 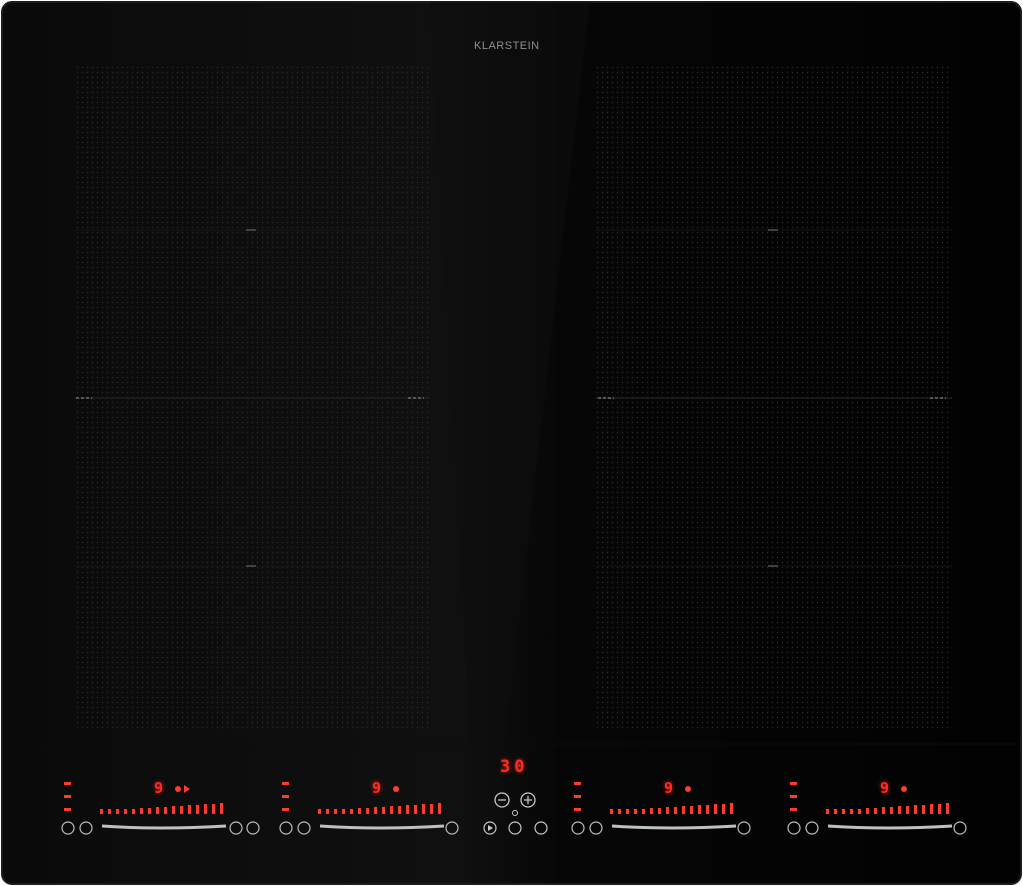 What do you see at coordinates (507, 46) in the screenshot?
I see `brand-logo: KLARSTEIN` at bounding box center [507, 46].